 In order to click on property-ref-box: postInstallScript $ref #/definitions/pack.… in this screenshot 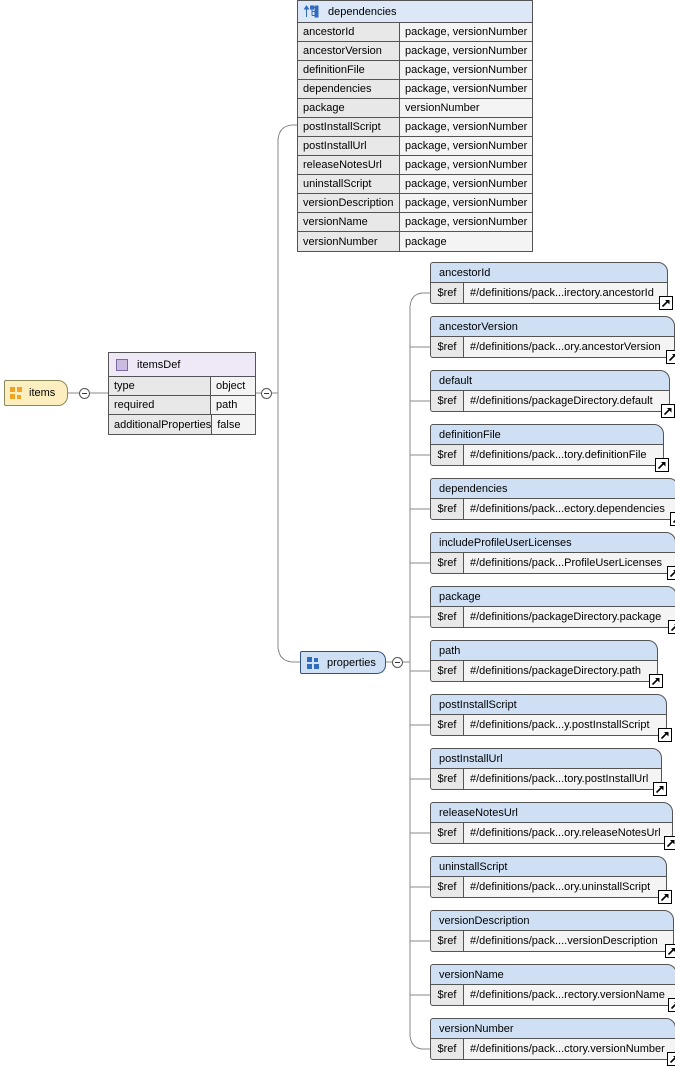, I will do `click(551, 718)`.